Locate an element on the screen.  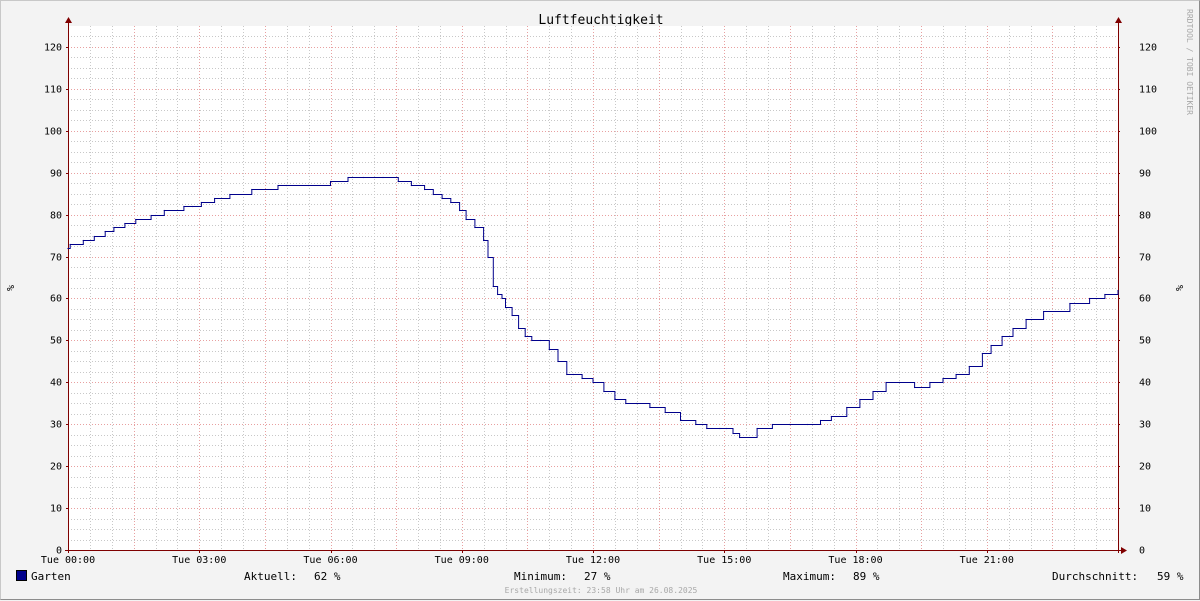
x-tick-label: Tue 06:00 is located at coordinates (330, 560).